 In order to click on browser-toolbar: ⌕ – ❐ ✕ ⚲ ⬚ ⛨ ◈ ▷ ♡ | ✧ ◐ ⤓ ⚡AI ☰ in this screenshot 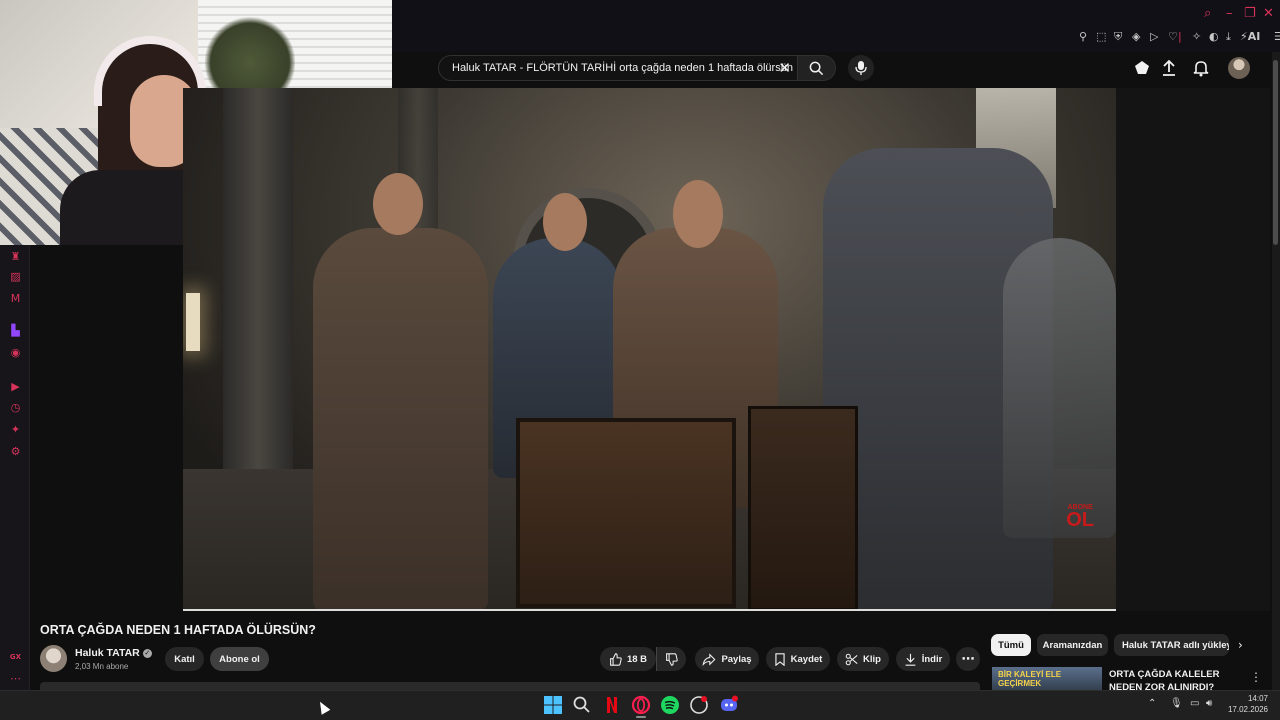, I will do `click(836, 26)`.